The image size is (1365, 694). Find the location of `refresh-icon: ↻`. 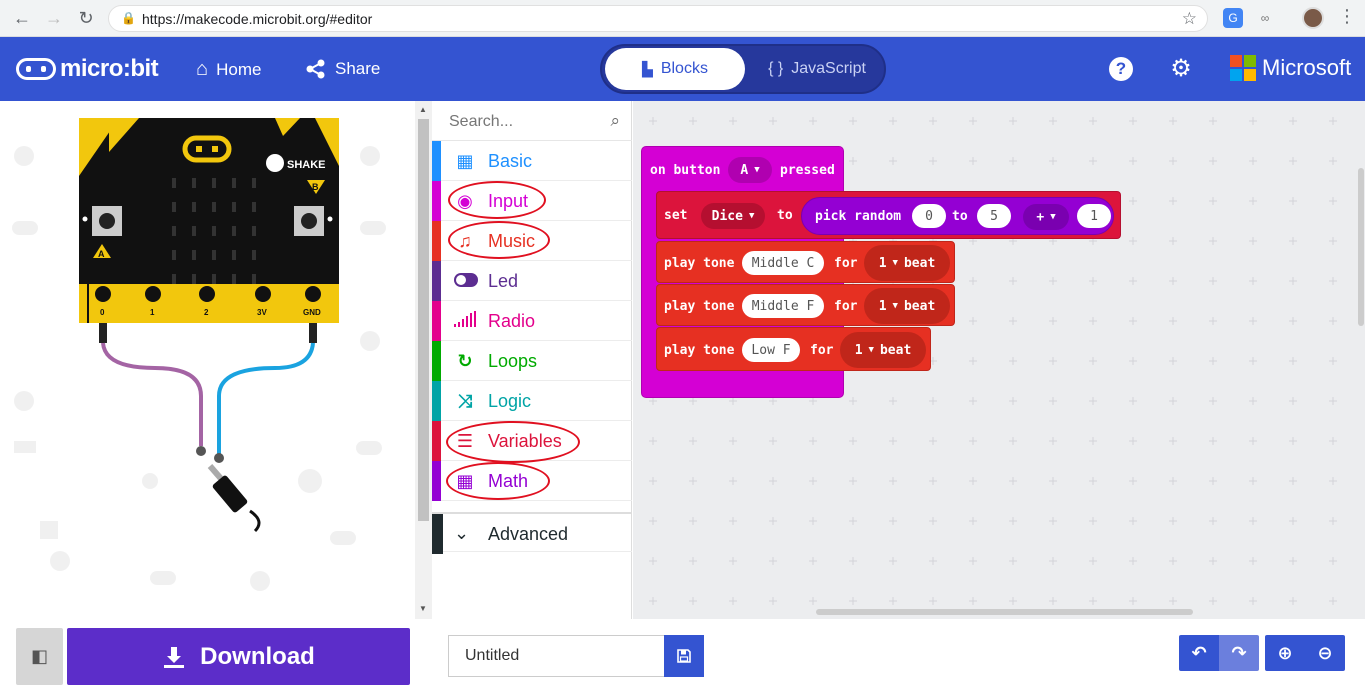

refresh-icon: ↻ is located at coordinates (465, 361).